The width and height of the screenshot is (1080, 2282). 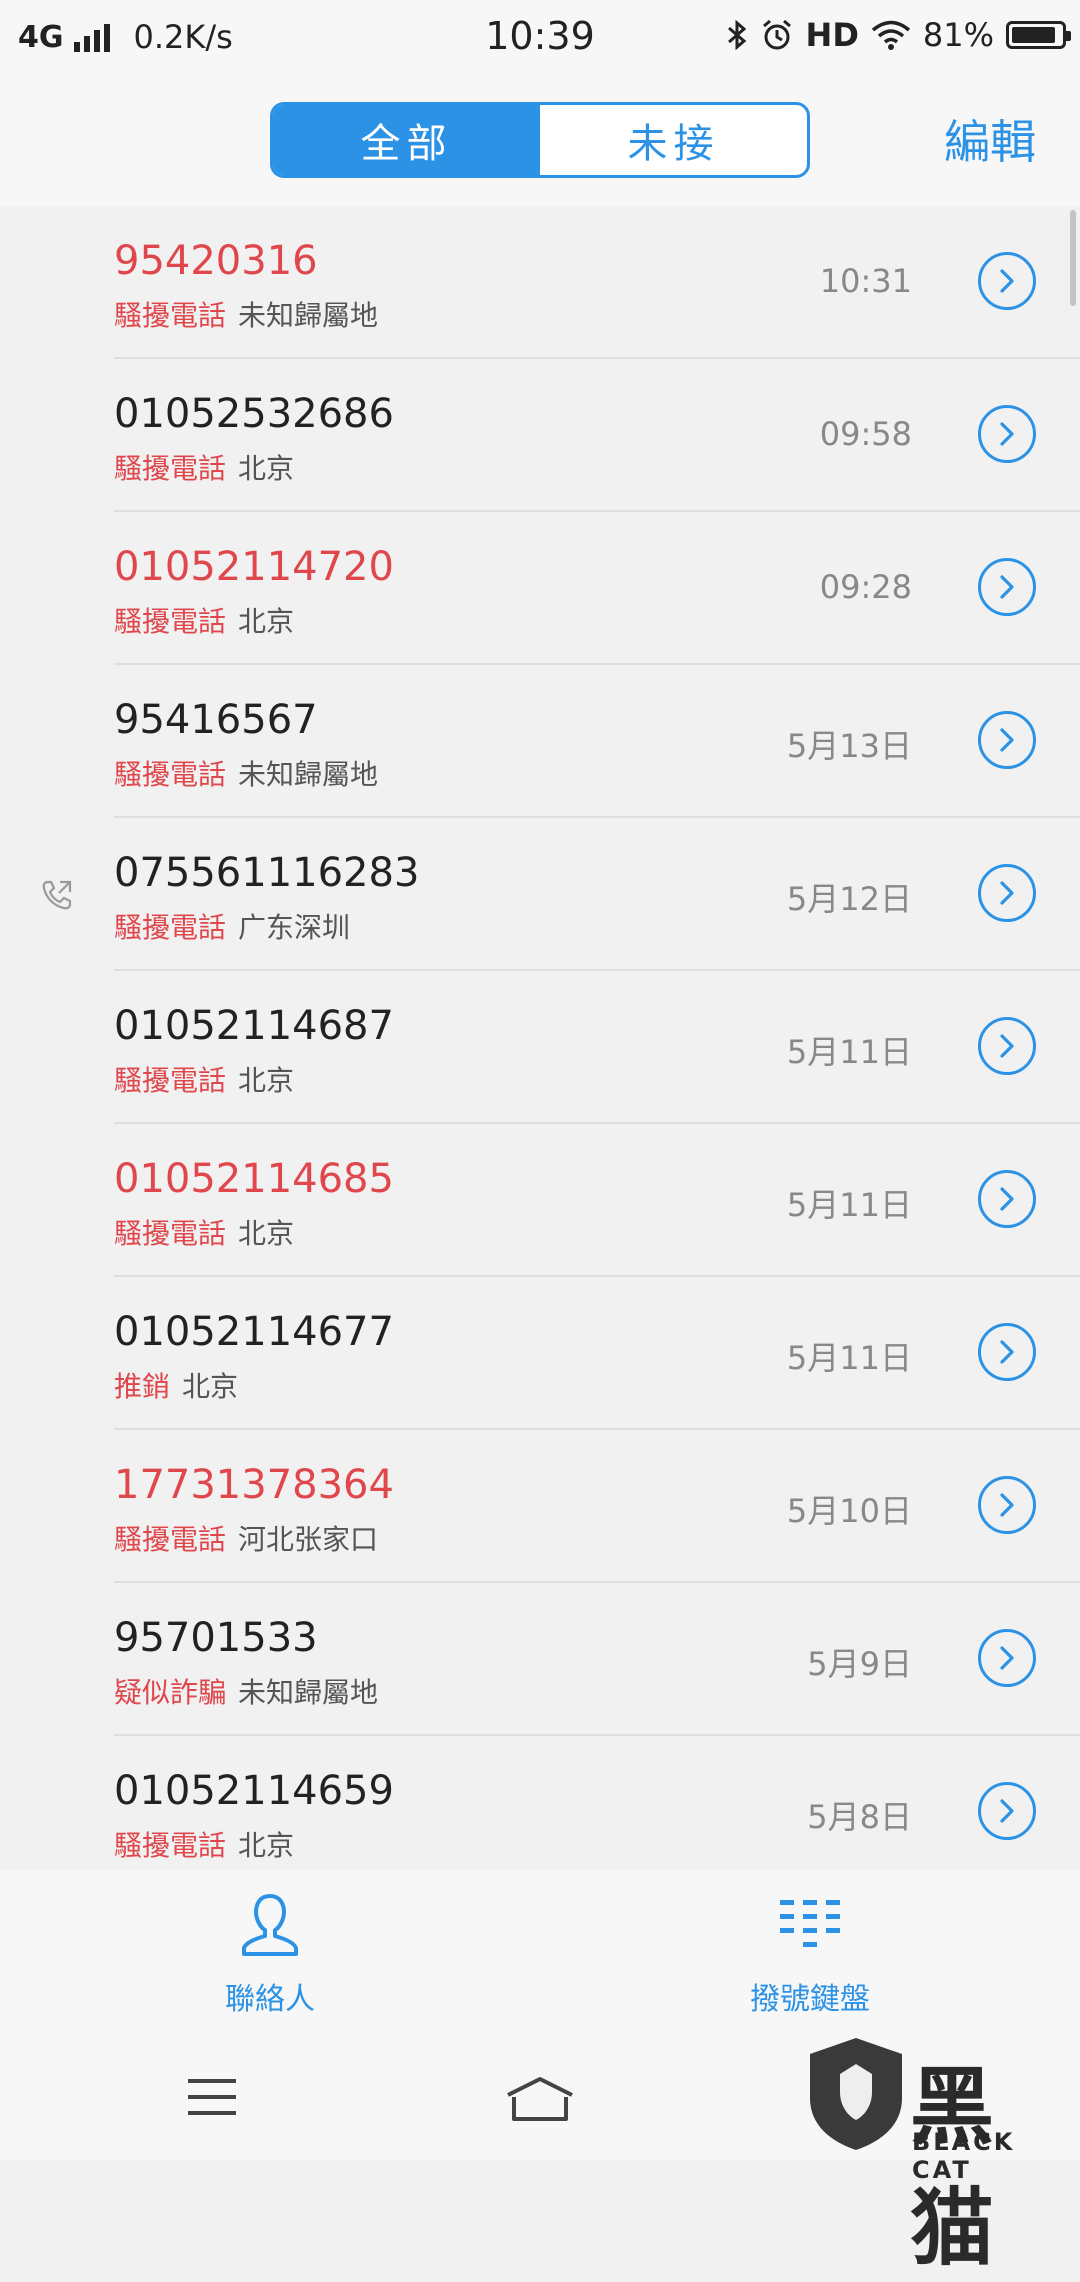 What do you see at coordinates (1038, 35) in the screenshot?
I see `battery-icon` at bounding box center [1038, 35].